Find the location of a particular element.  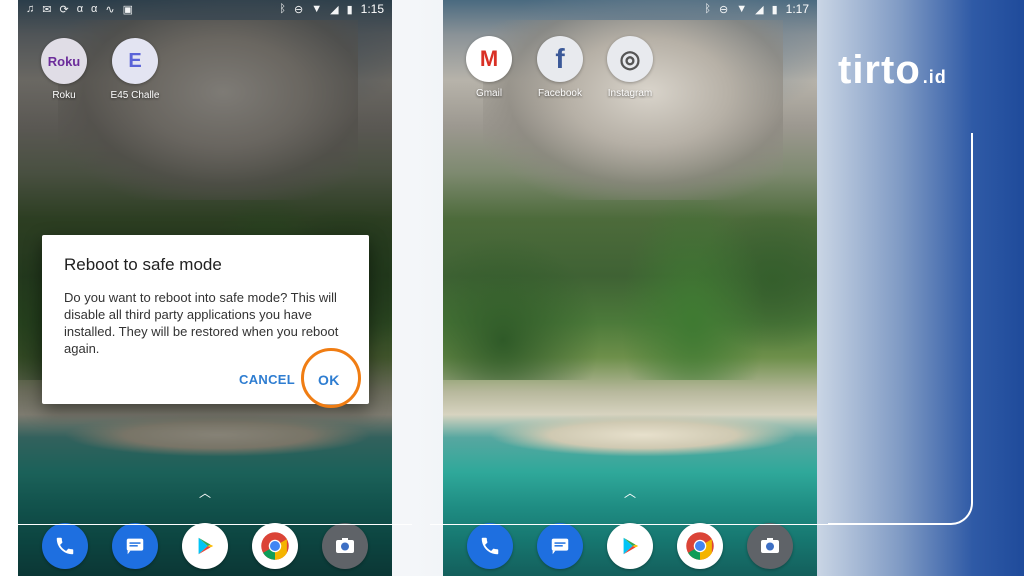

app-facebook: f Facebook is located at coordinates (560, 67).